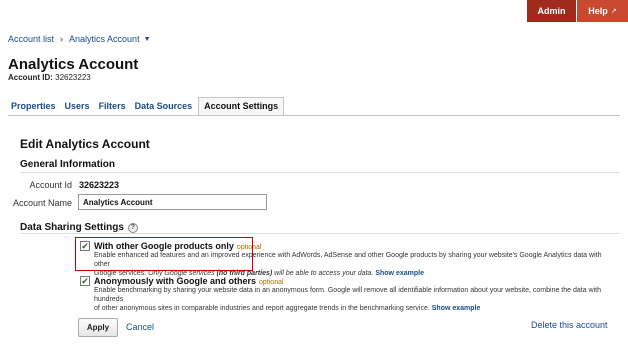 This screenshot has width=628, height=346. I want to click on question-mark-icon: ?, so click(132, 227).